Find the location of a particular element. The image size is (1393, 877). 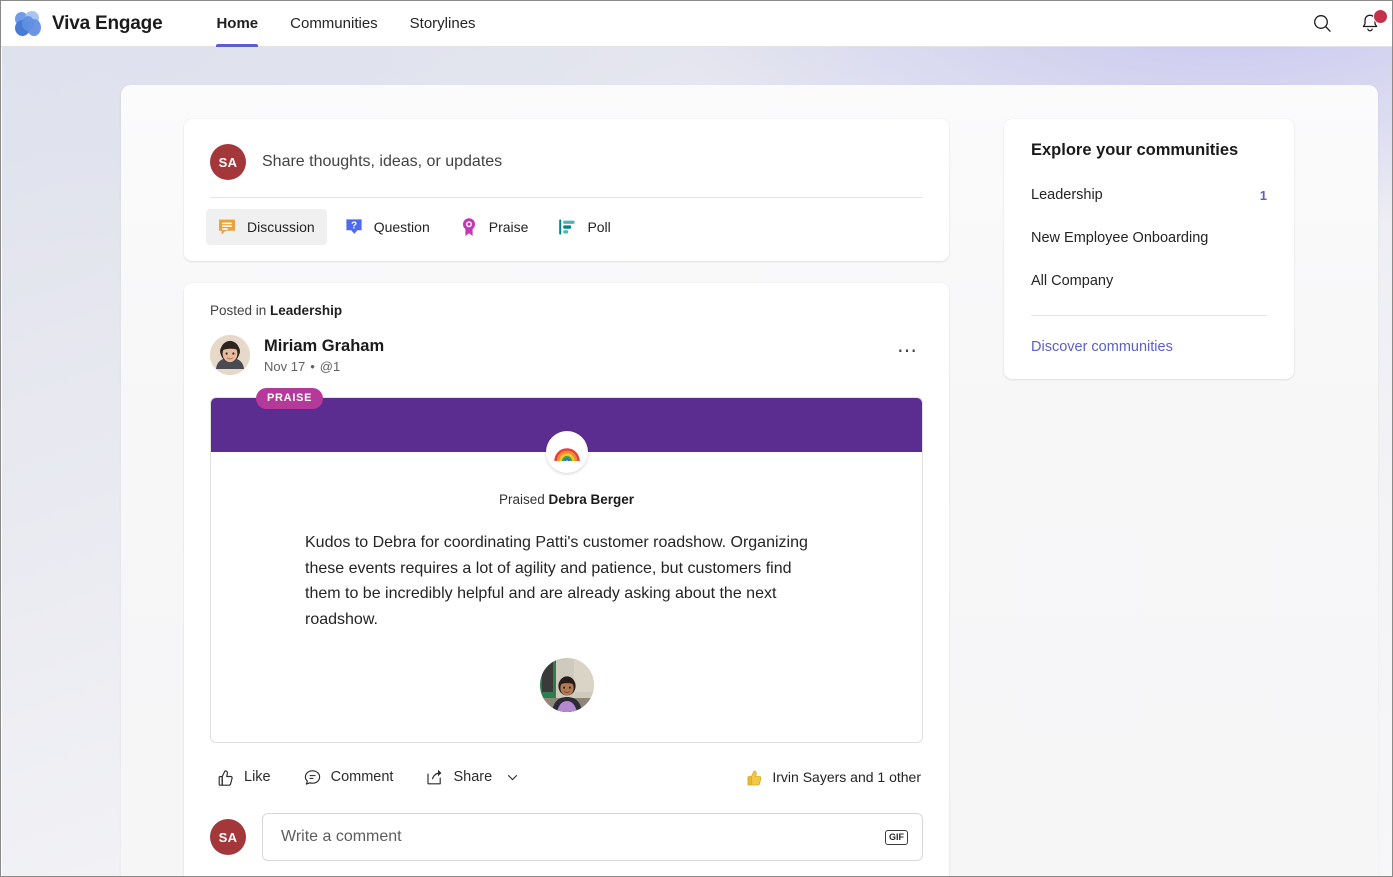

like-label: Like is located at coordinates (257, 777).